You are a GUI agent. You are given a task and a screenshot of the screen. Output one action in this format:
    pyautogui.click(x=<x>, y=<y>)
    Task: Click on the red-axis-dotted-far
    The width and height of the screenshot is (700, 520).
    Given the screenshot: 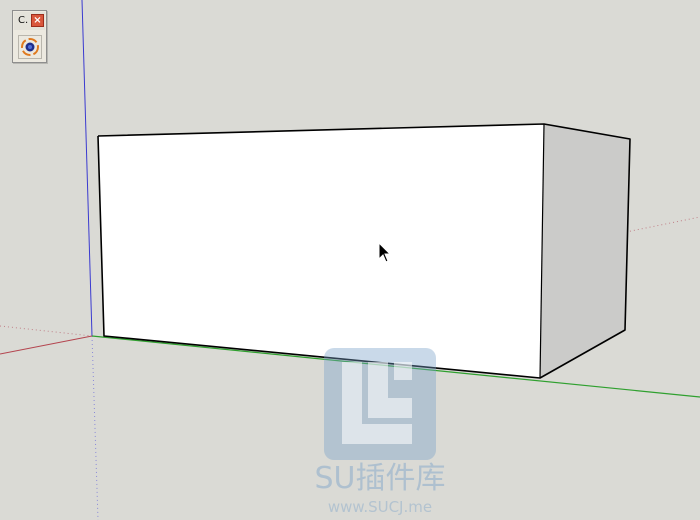 What is the action you would take?
    pyautogui.click(x=662, y=224)
    